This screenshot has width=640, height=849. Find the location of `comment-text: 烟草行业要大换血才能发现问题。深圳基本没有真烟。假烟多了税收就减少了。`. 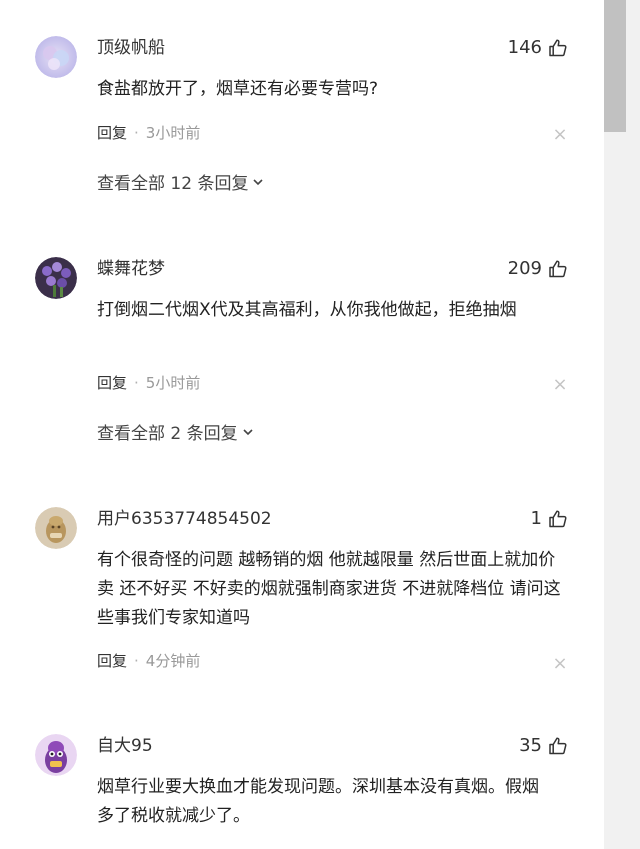

comment-text: 烟草行业要大换血才能发现问题。深圳基本没有真烟。假烟多了税收就减少了。 is located at coordinates (318, 801).